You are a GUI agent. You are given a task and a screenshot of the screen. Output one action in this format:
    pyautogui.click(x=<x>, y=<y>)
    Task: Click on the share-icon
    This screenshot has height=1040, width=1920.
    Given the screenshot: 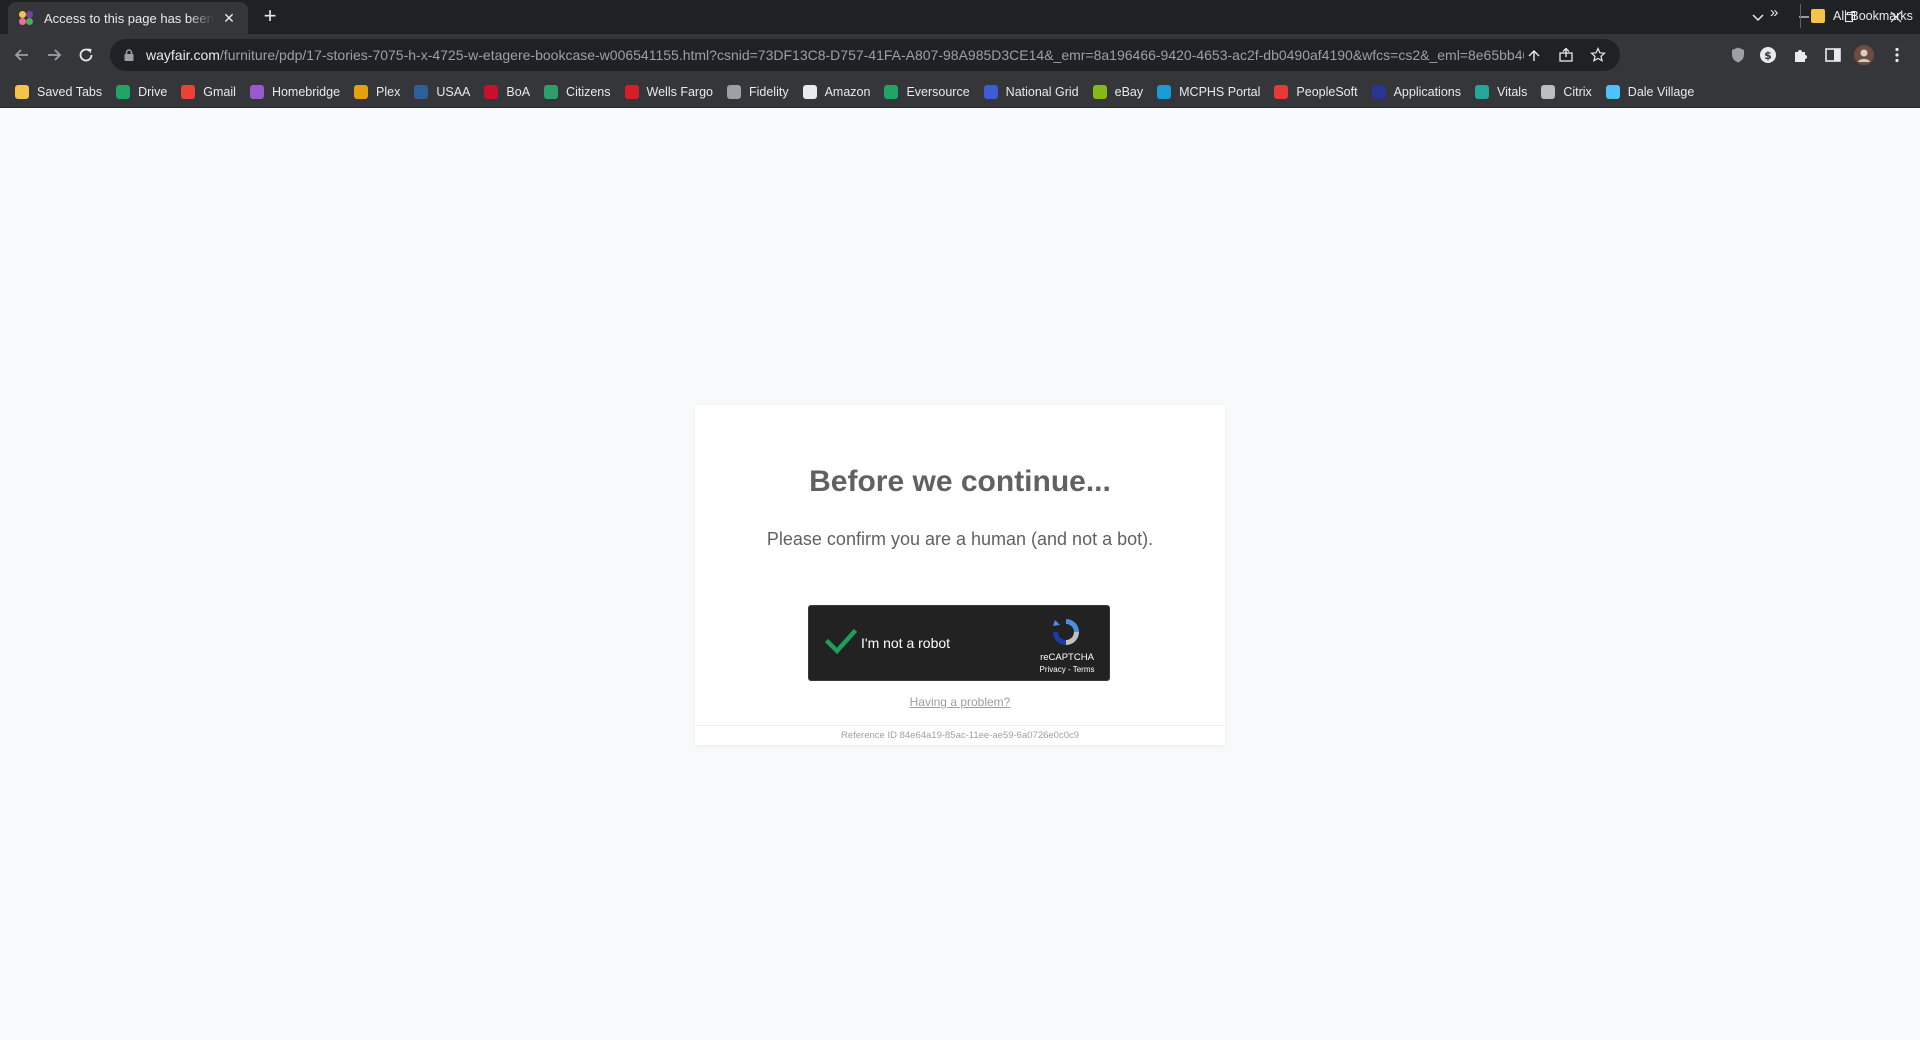 What is the action you would take?
    pyautogui.click(x=1566, y=55)
    